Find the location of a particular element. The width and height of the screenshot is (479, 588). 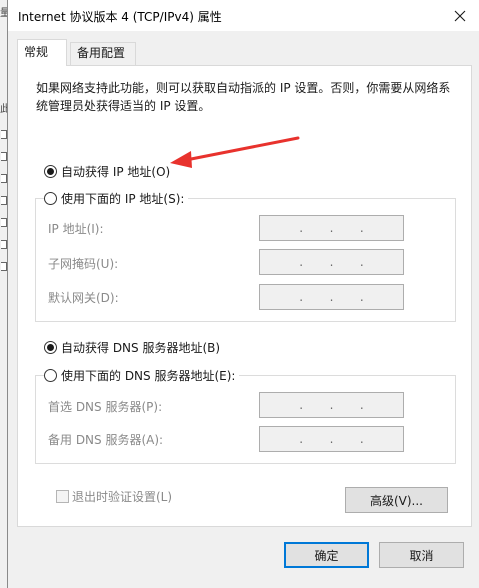

tab-general: 常规 is located at coordinates (42, 52).